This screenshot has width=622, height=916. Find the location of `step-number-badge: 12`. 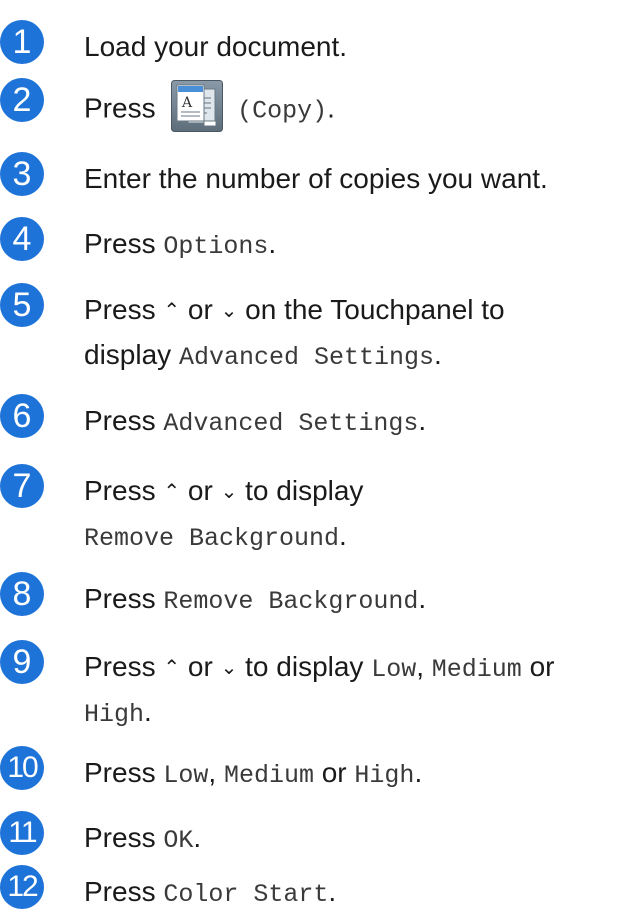

step-number-badge: 12 is located at coordinates (22, 887).